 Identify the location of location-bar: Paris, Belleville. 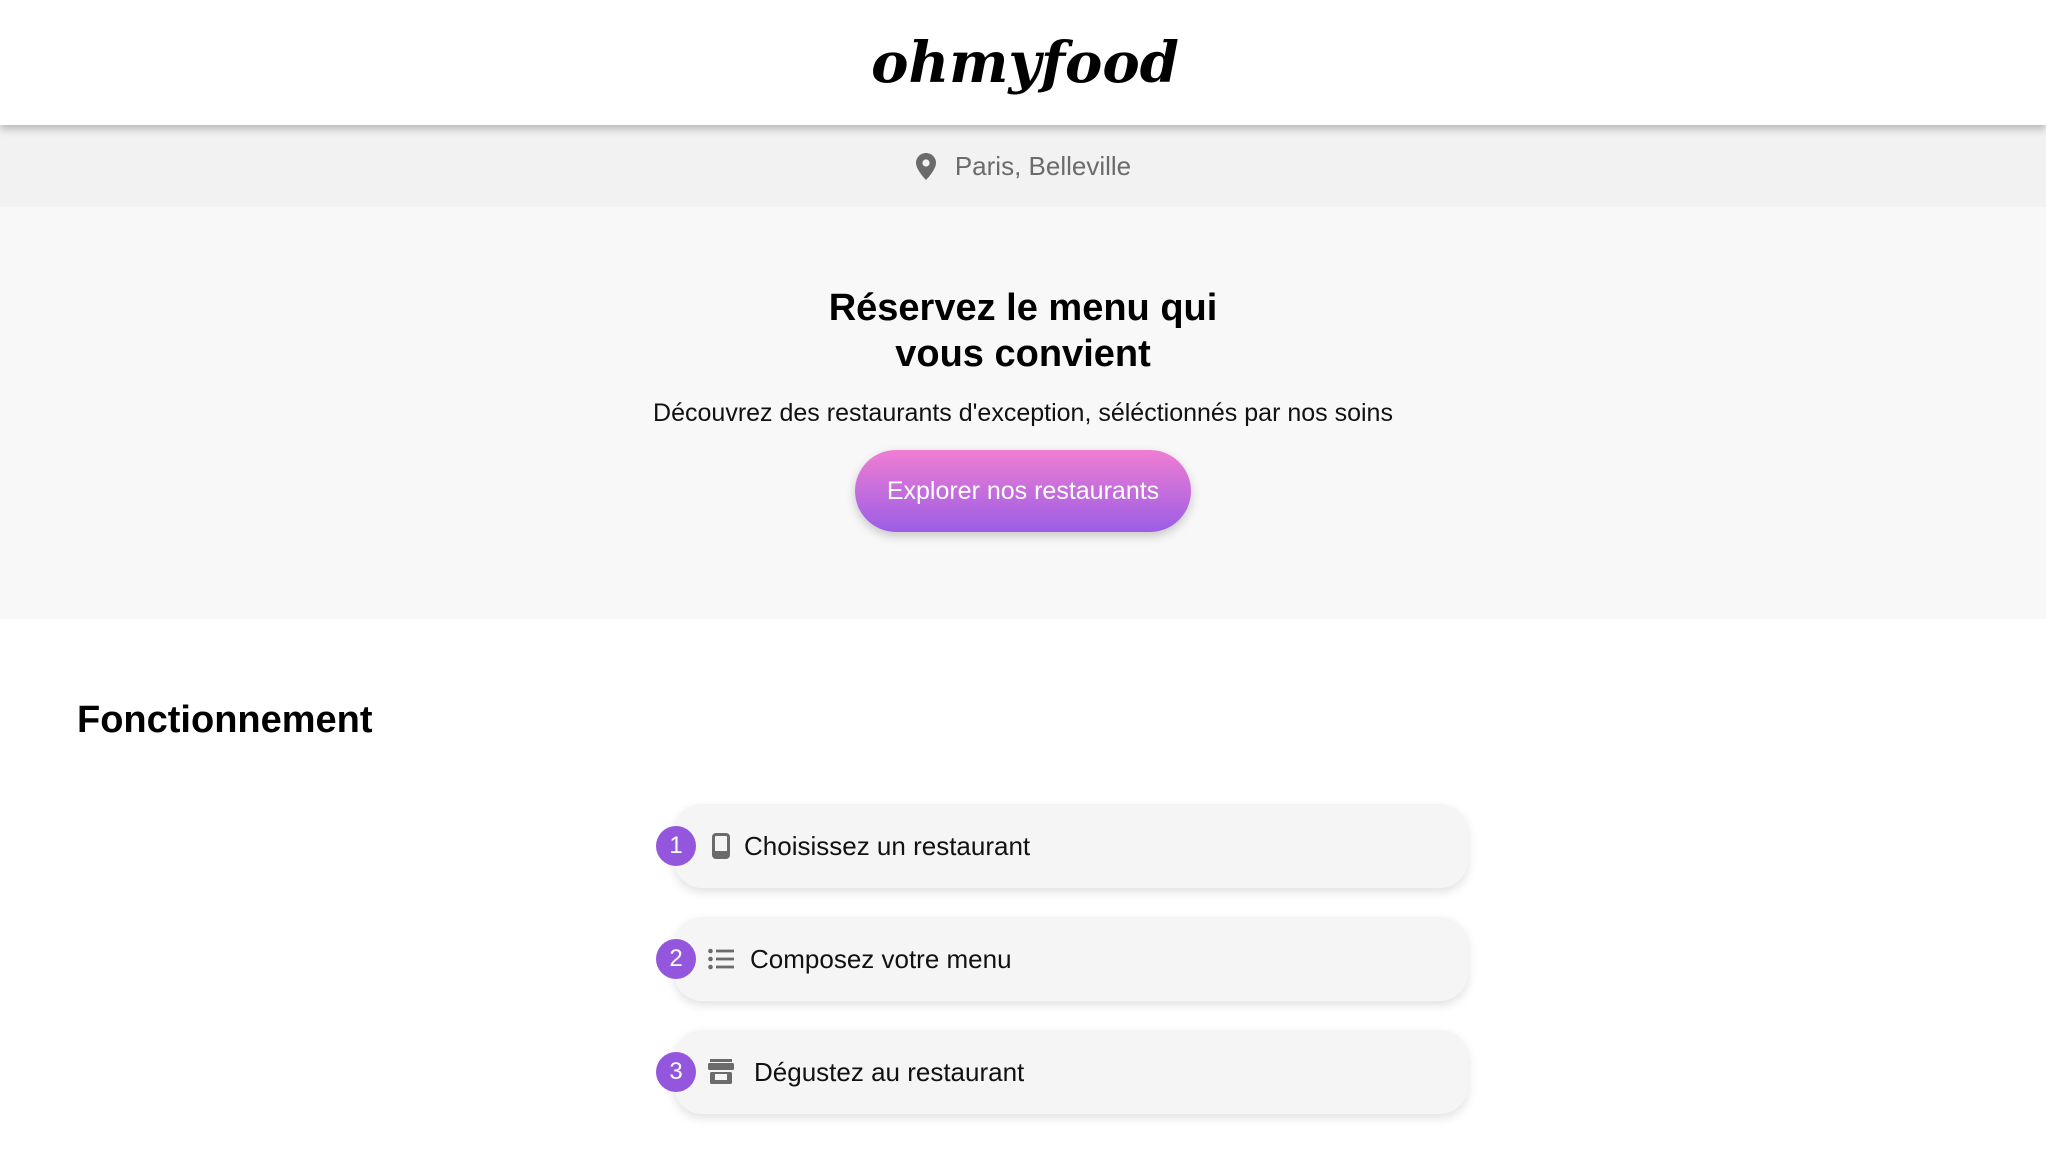
(1023, 166).